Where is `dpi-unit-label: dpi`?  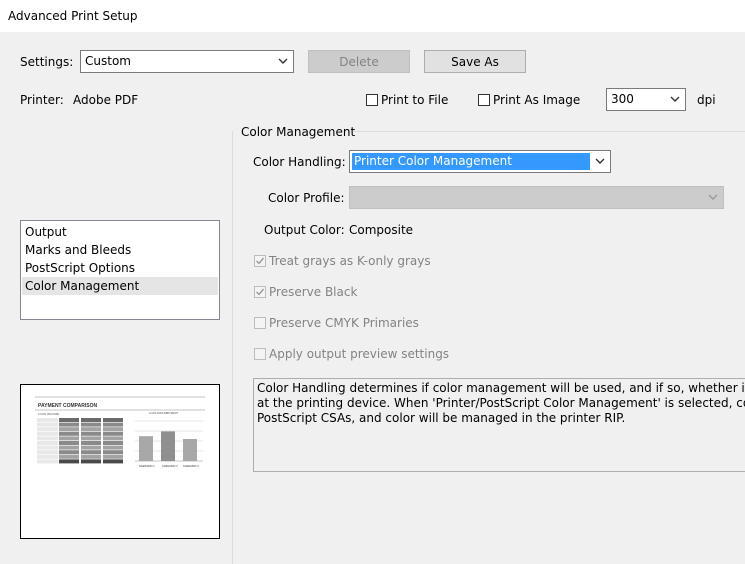 dpi-unit-label: dpi is located at coordinates (706, 100).